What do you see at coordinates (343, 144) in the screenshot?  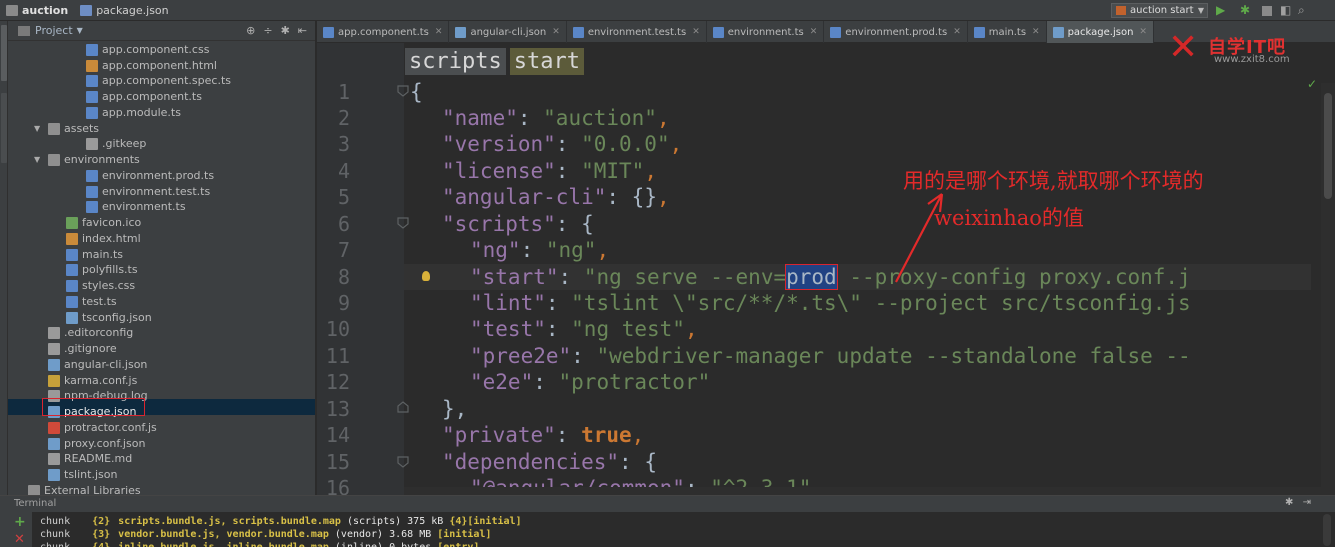 I see `line-number: 3` at bounding box center [343, 144].